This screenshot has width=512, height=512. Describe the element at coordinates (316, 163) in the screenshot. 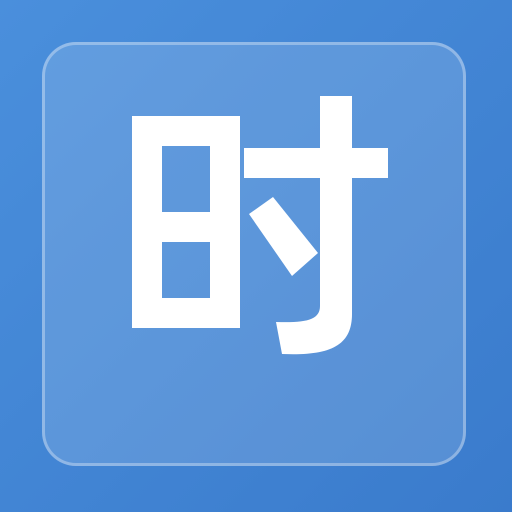

I see `cun-horizontal-stroke` at that location.